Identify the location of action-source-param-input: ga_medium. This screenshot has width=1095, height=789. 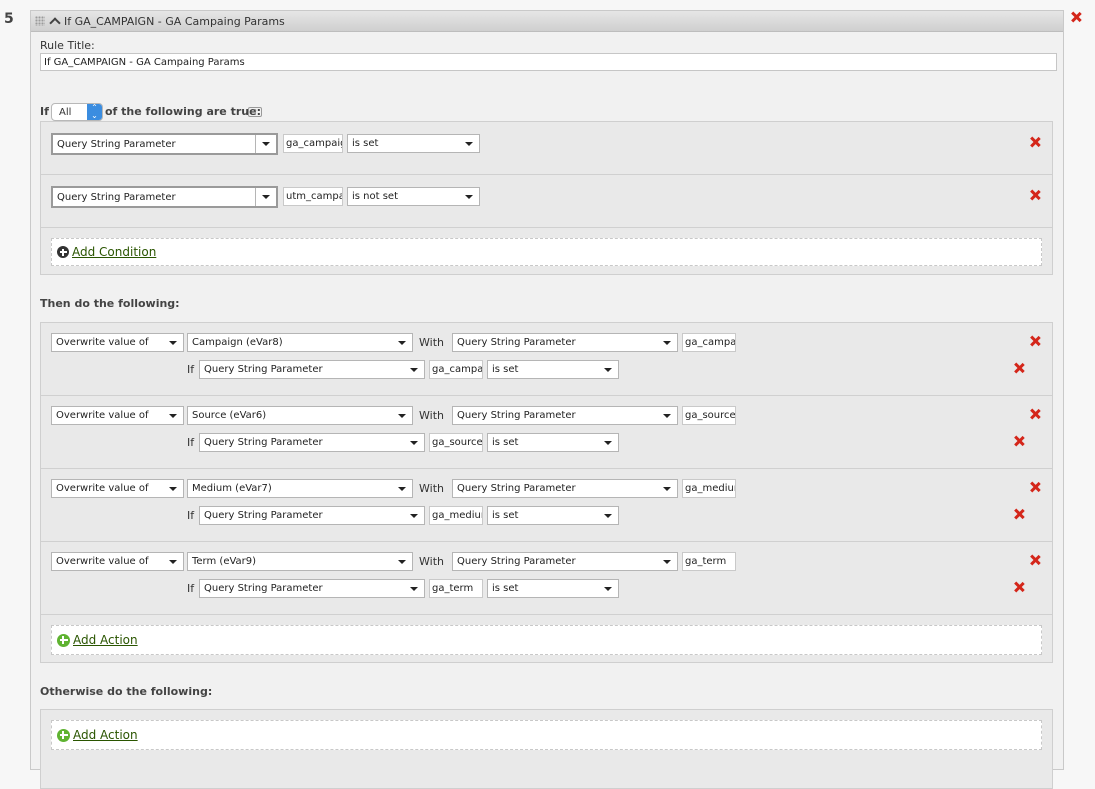
(709, 488).